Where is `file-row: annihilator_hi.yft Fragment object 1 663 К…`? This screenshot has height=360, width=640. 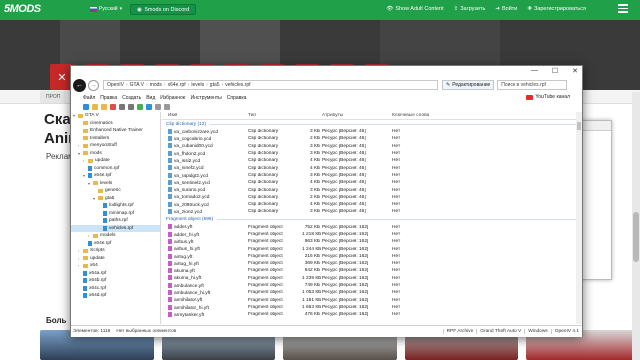 file-row: annihilator_hi.yft Fragment object 1 663 К… is located at coordinates (372, 307).